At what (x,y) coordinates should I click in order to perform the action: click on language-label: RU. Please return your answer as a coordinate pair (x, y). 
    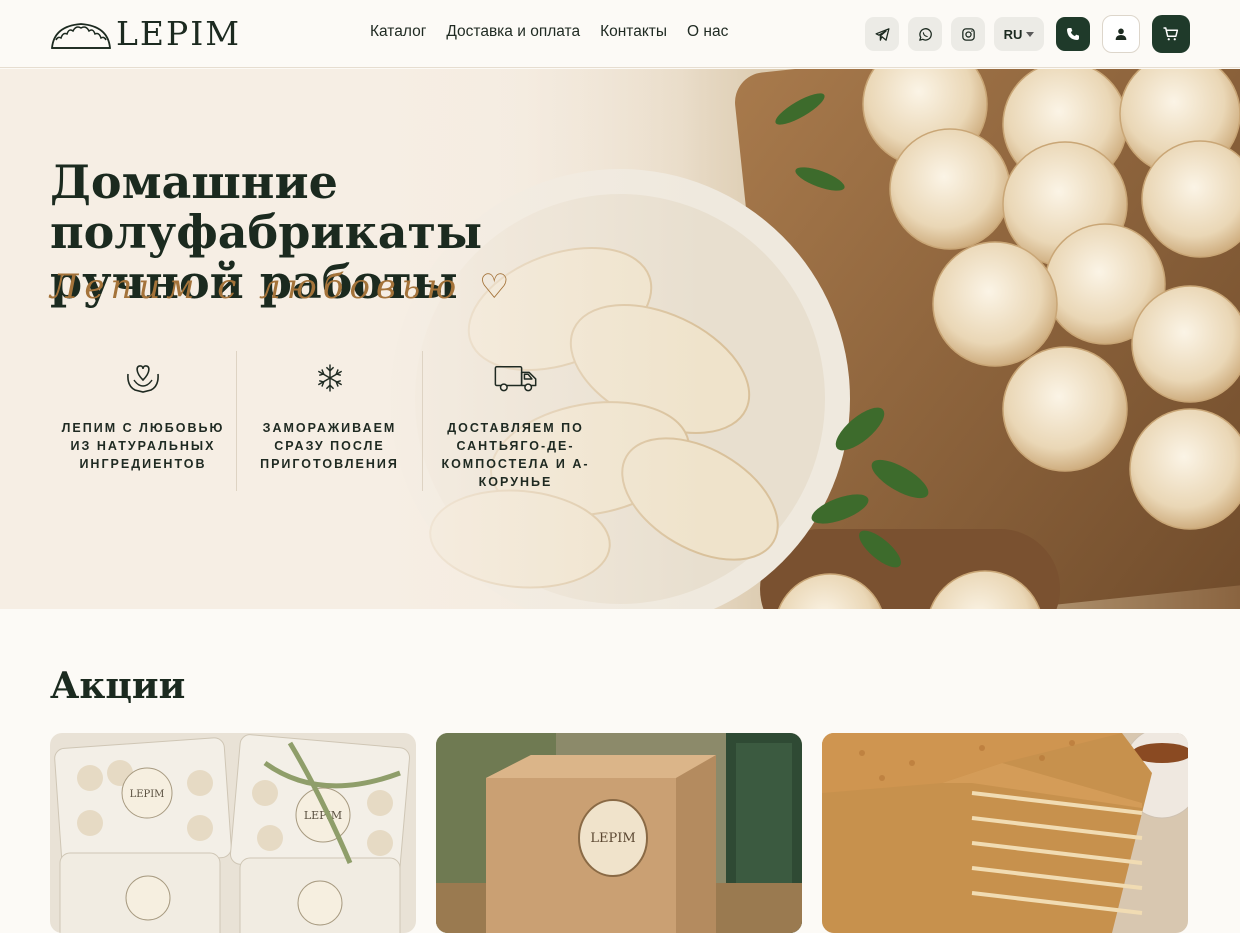
    Looking at the image, I should click on (1013, 34).